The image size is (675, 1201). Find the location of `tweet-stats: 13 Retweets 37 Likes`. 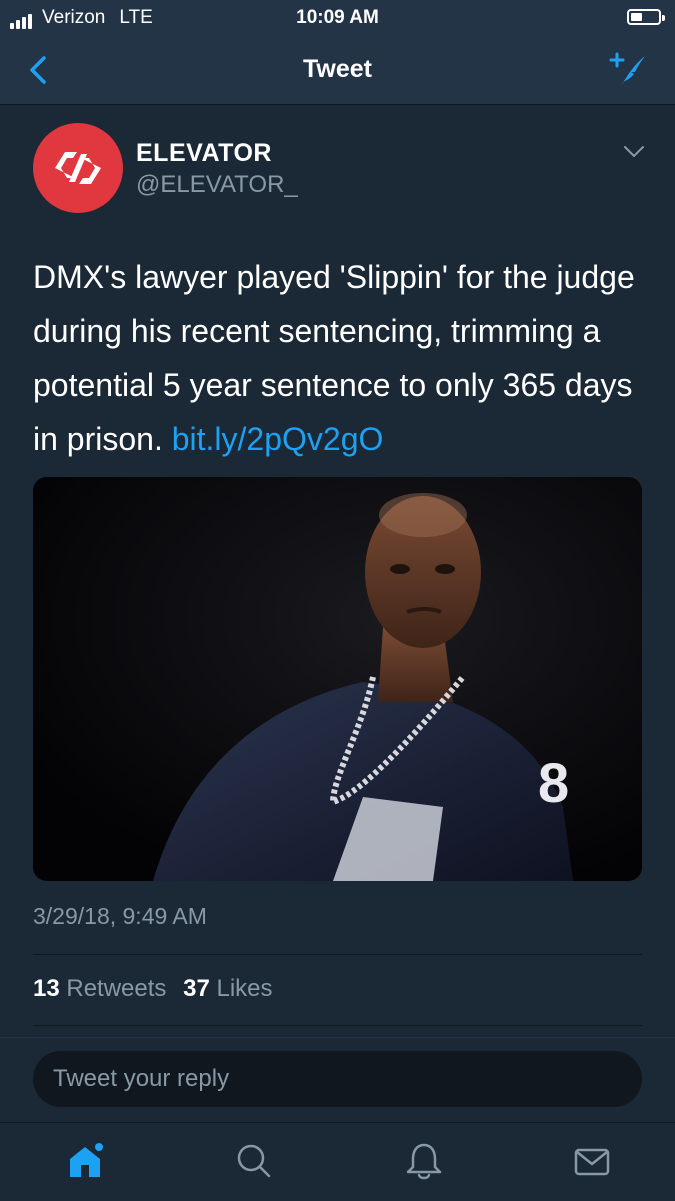

tweet-stats: 13 Retweets 37 Likes is located at coordinates (158, 989).